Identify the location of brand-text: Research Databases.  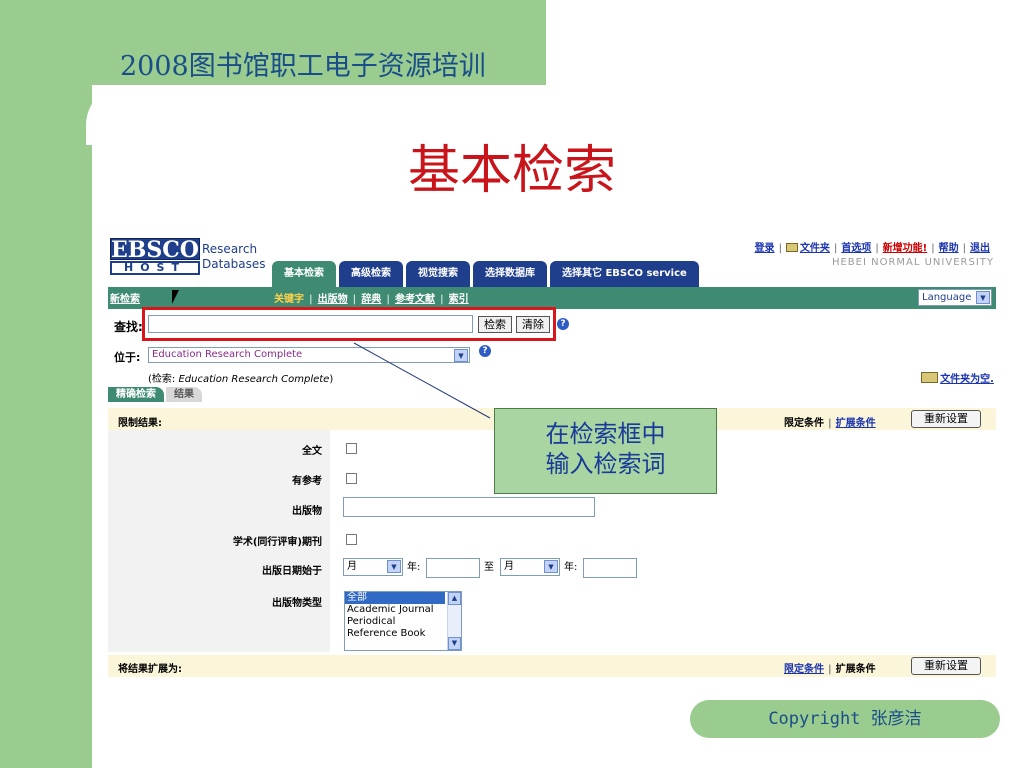
(234, 257).